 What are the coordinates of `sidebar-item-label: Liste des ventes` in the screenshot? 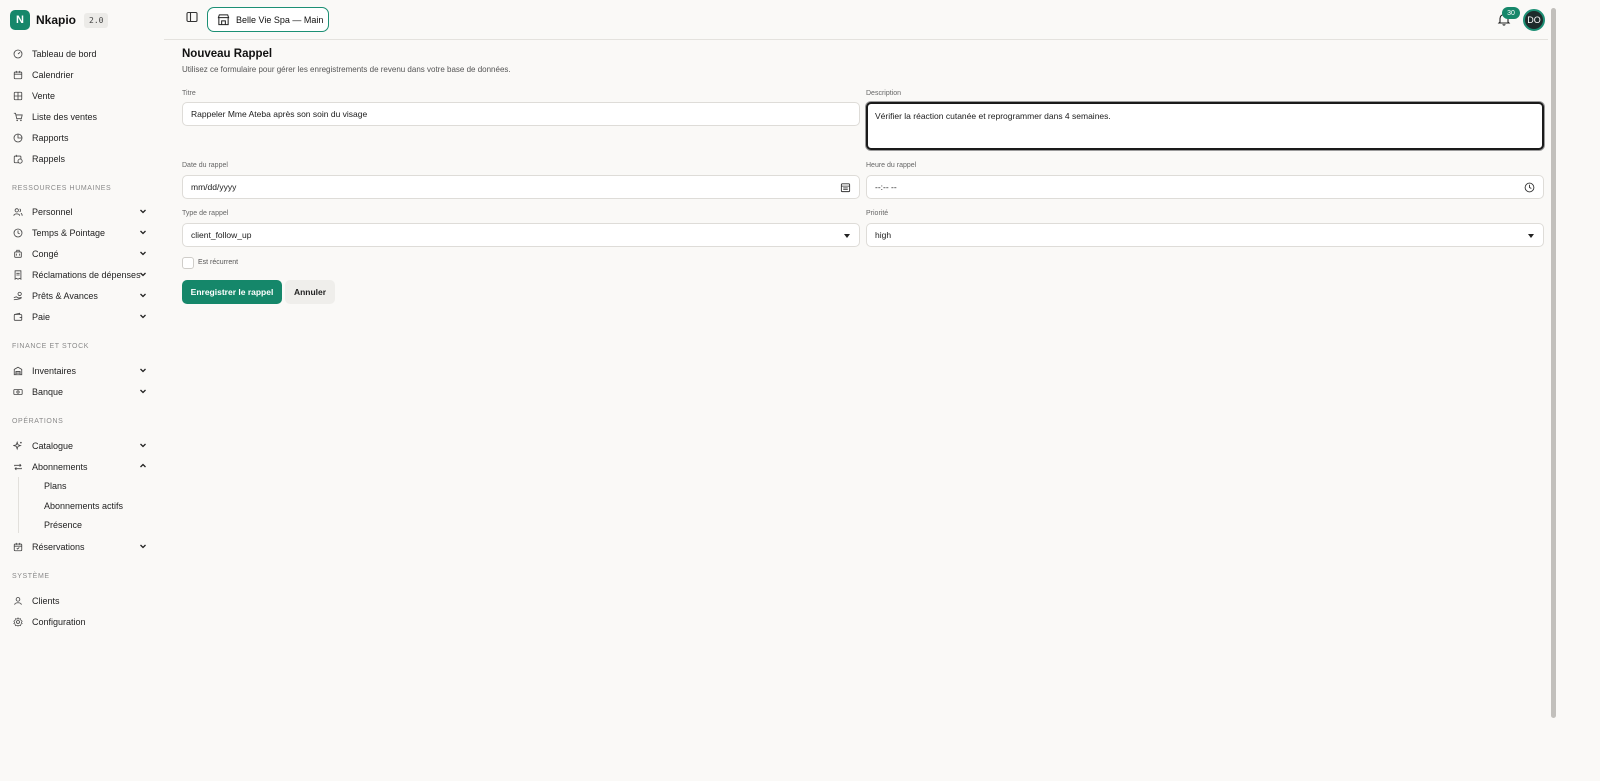 It's located at (65, 117).